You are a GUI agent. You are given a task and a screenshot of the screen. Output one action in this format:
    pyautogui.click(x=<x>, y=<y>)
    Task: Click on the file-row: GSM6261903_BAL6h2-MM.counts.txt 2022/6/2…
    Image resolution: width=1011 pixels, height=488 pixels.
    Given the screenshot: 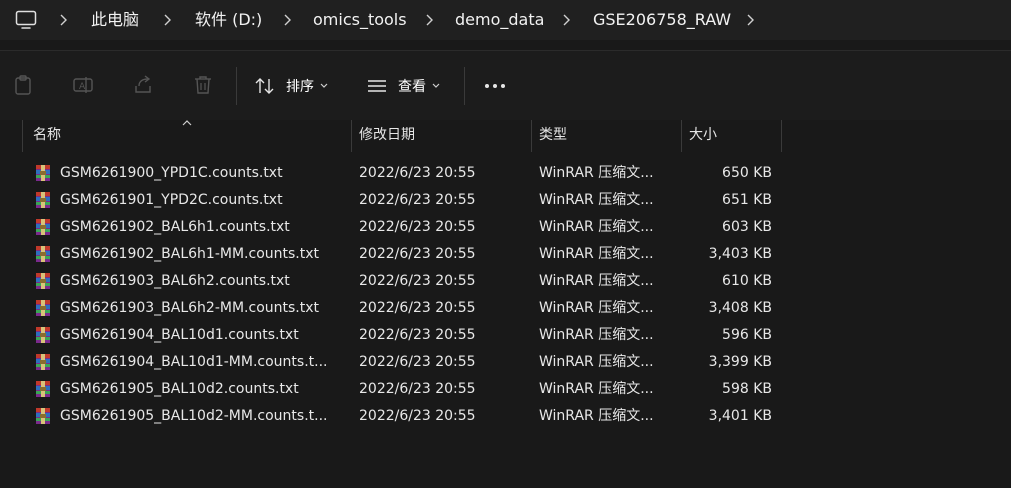 What is the action you would take?
    pyautogui.click(x=402, y=308)
    